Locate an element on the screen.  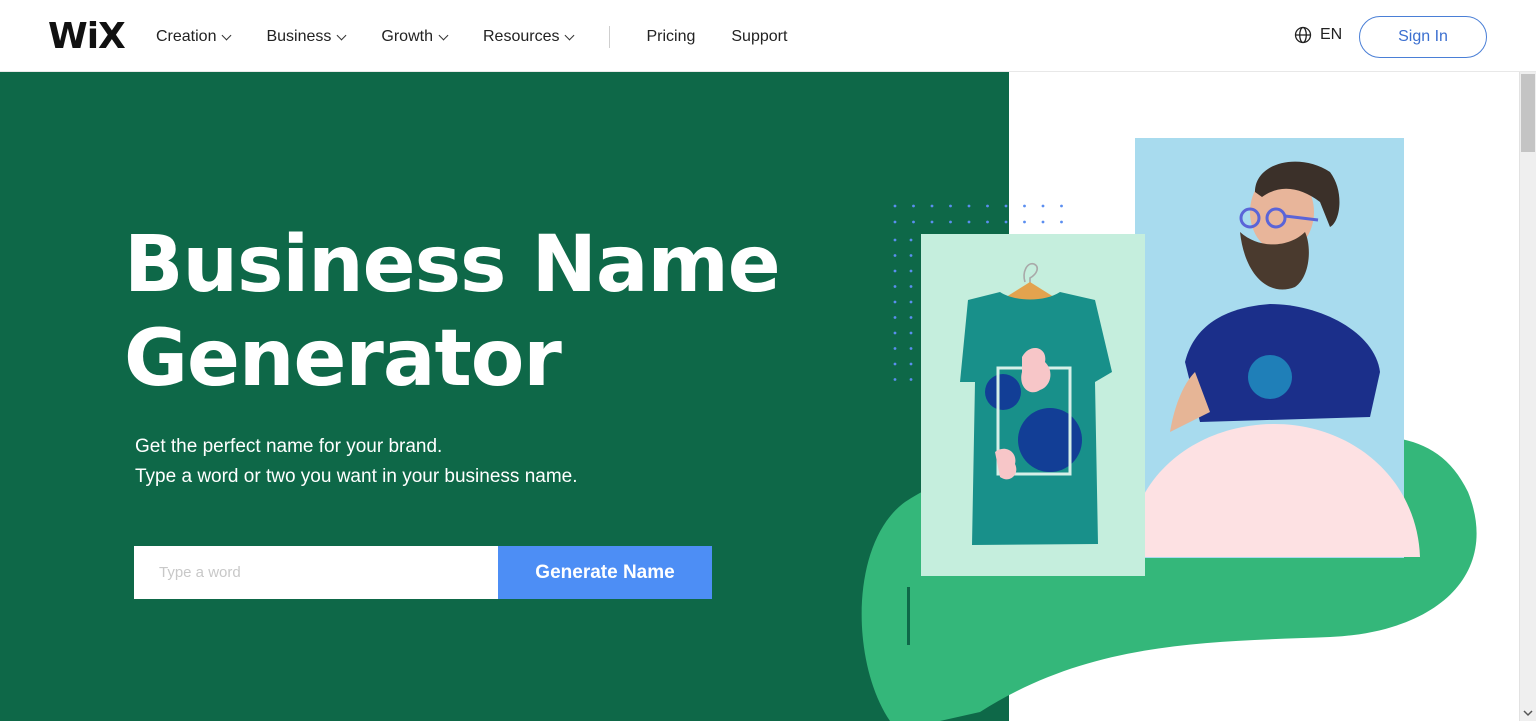
nav-item-pricing: Pricing is located at coordinates (670, 37).